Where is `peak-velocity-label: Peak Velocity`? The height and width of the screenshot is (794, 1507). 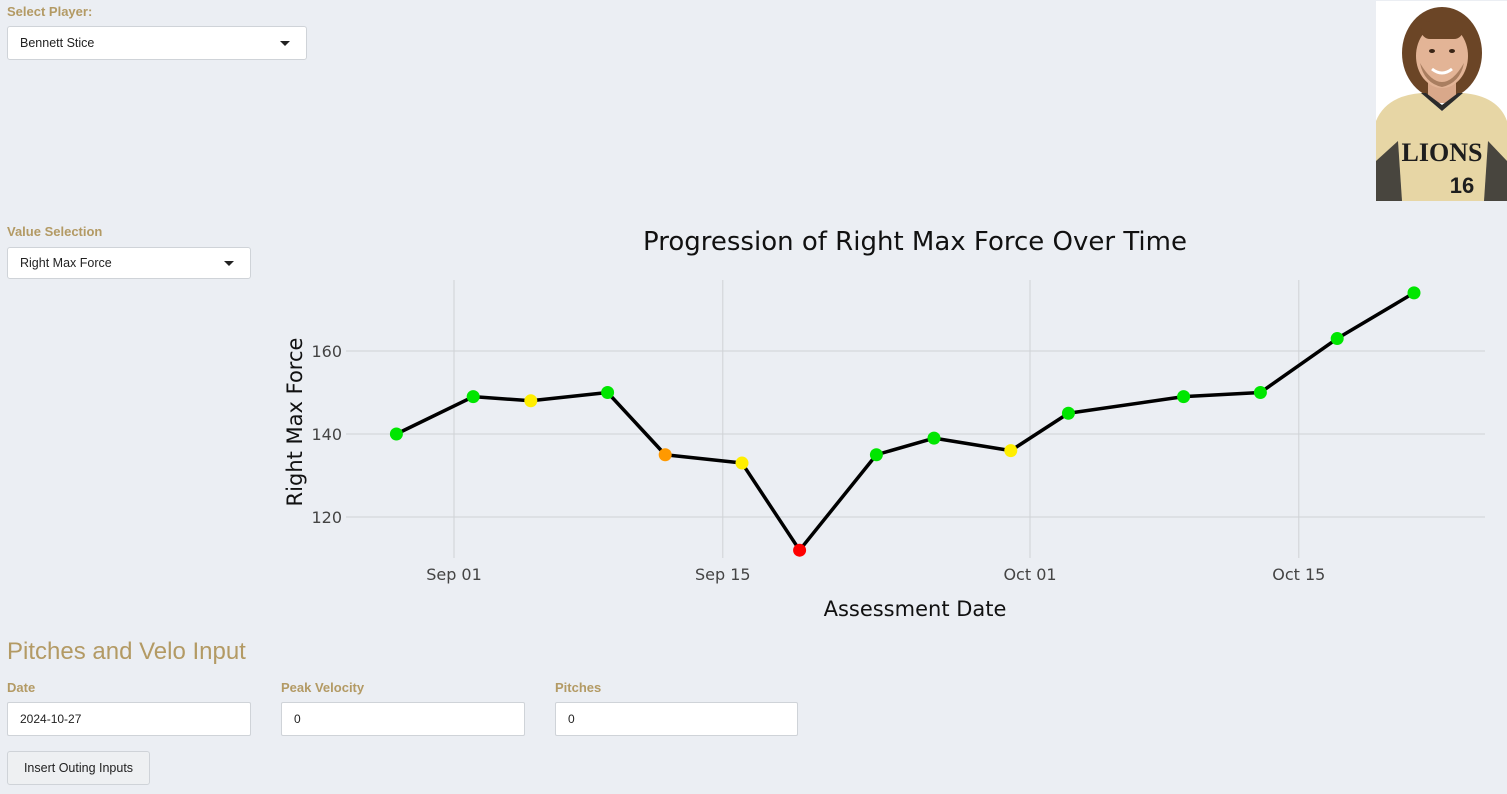 peak-velocity-label: Peak Velocity is located at coordinates (323, 687).